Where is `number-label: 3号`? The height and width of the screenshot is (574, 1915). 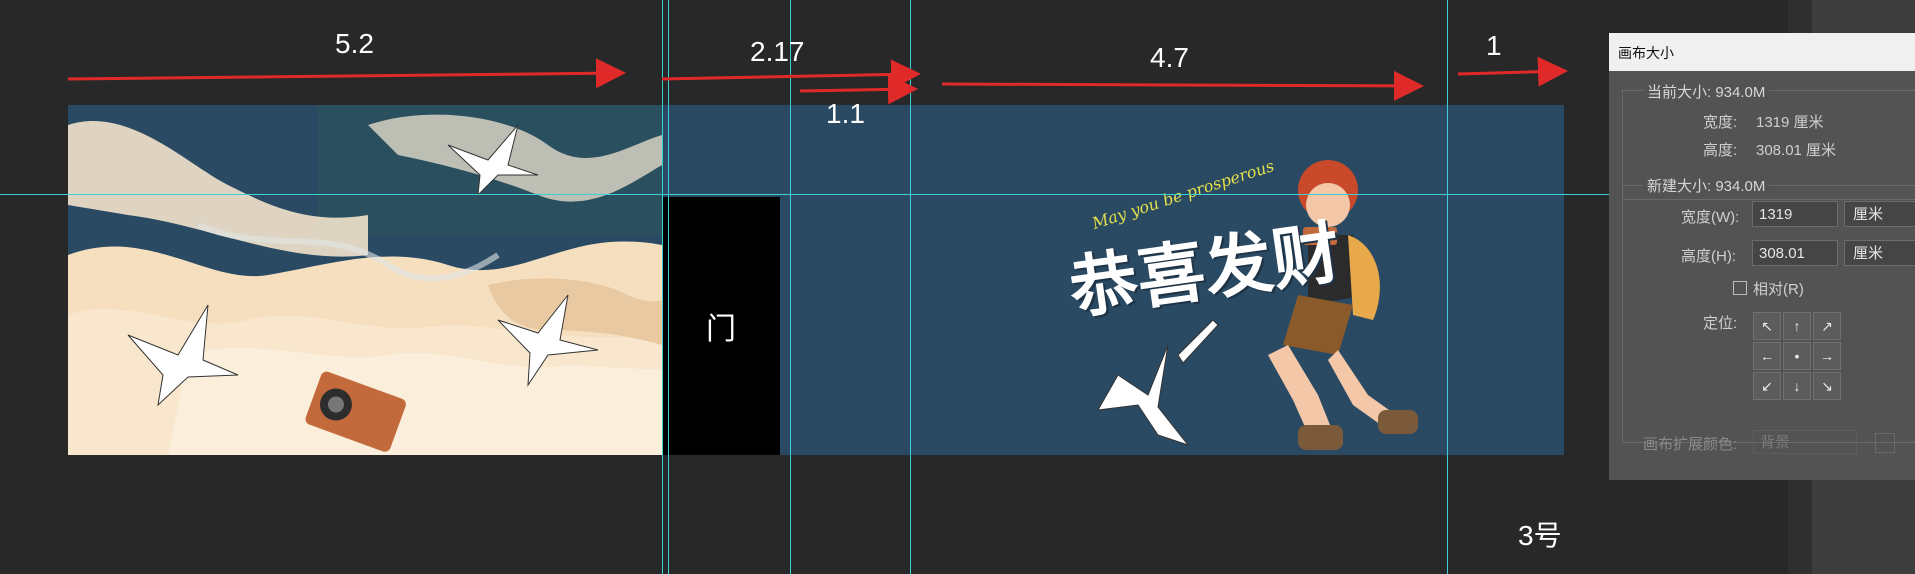
number-label: 3号 is located at coordinates (1540, 535).